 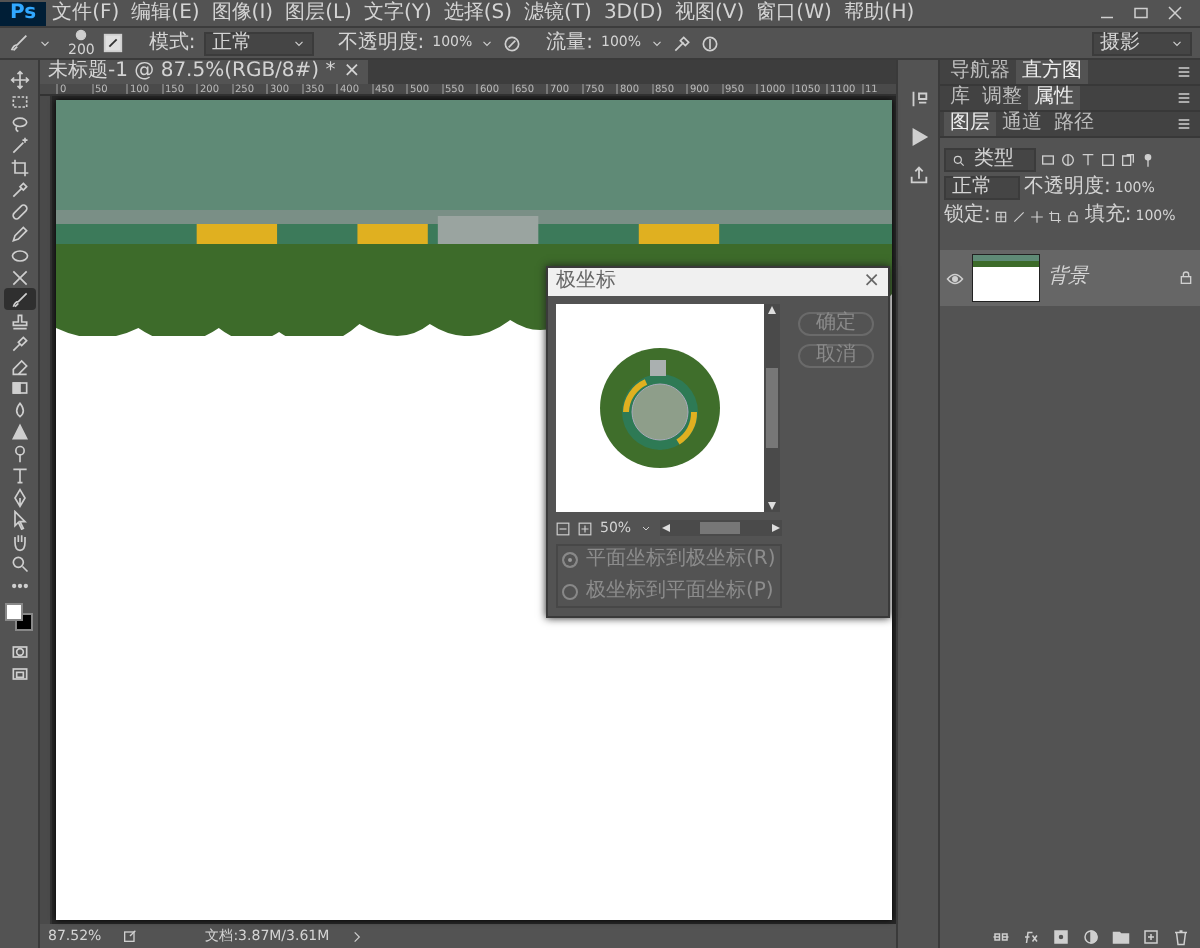 I want to click on lock-label: 锁定:, so click(x=967, y=216).